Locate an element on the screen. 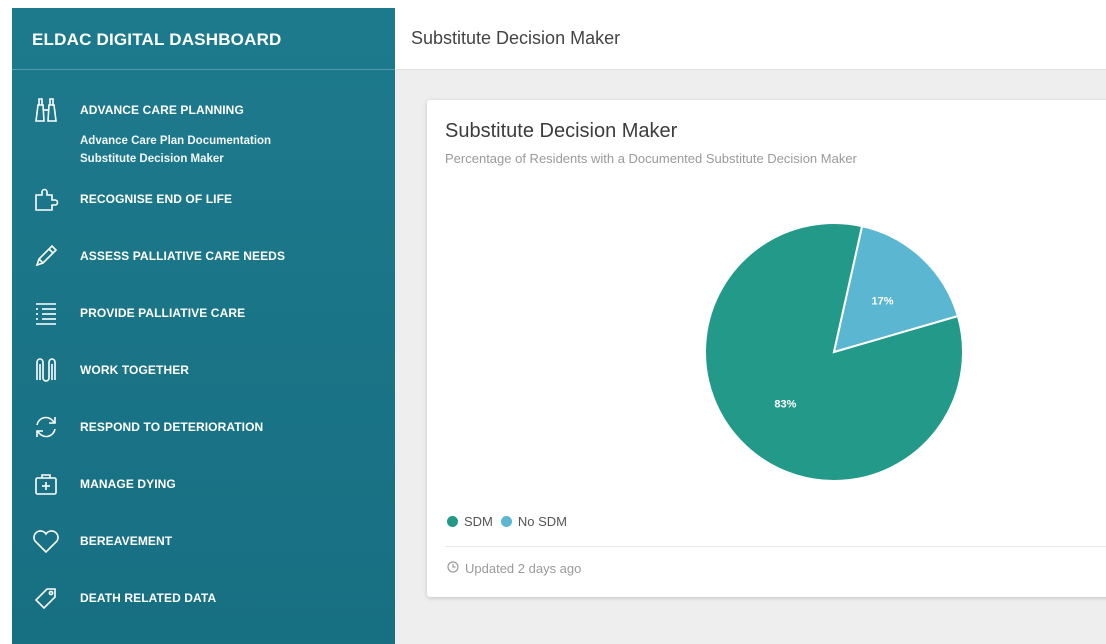 This screenshot has height=644, width=1106. pie-chart: 83% 17% is located at coordinates (834, 352).